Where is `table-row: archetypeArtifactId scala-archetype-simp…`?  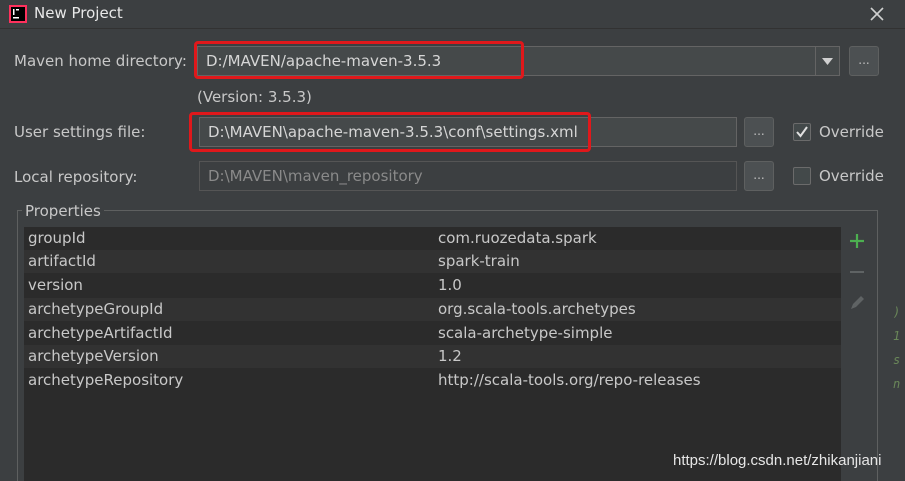 table-row: archetypeArtifactId scala-archetype-simp… is located at coordinates (432, 333).